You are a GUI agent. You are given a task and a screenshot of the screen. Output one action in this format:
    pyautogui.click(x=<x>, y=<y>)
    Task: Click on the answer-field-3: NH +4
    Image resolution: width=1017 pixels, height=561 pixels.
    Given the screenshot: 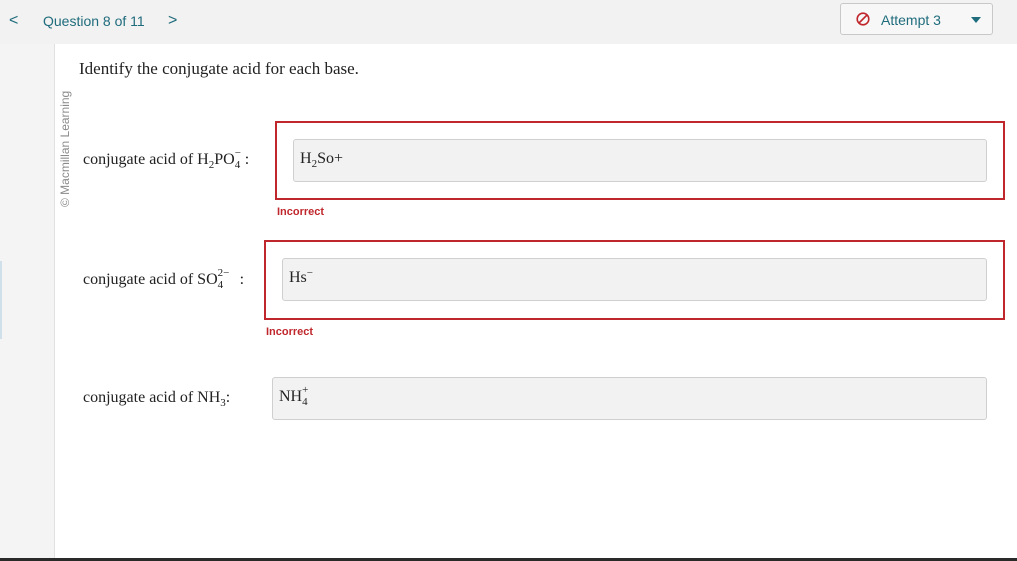 What is the action you would take?
    pyautogui.click(x=629, y=398)
    